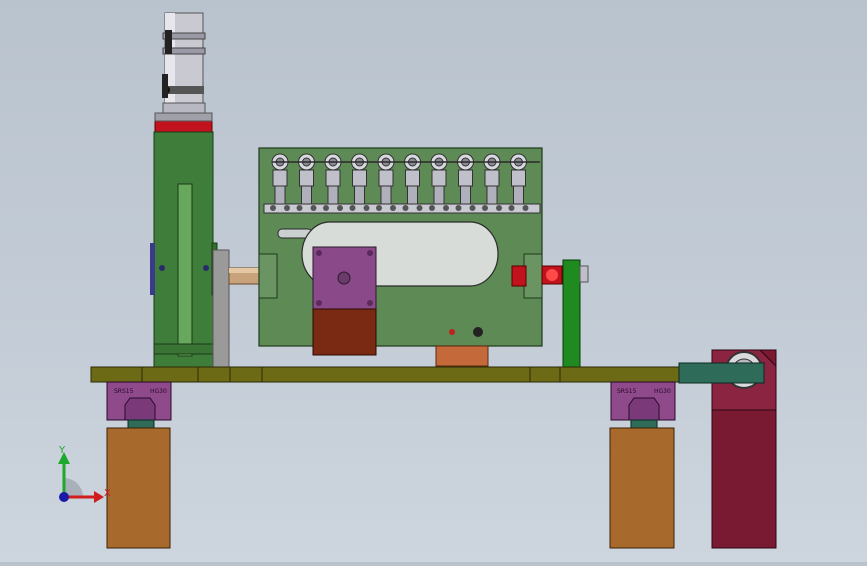 Image resolution: width=867 pixels, height=566 pixels. Describe the element at coordinates (221, 309) in the screenshot. I see `grey-bracket` at that location.